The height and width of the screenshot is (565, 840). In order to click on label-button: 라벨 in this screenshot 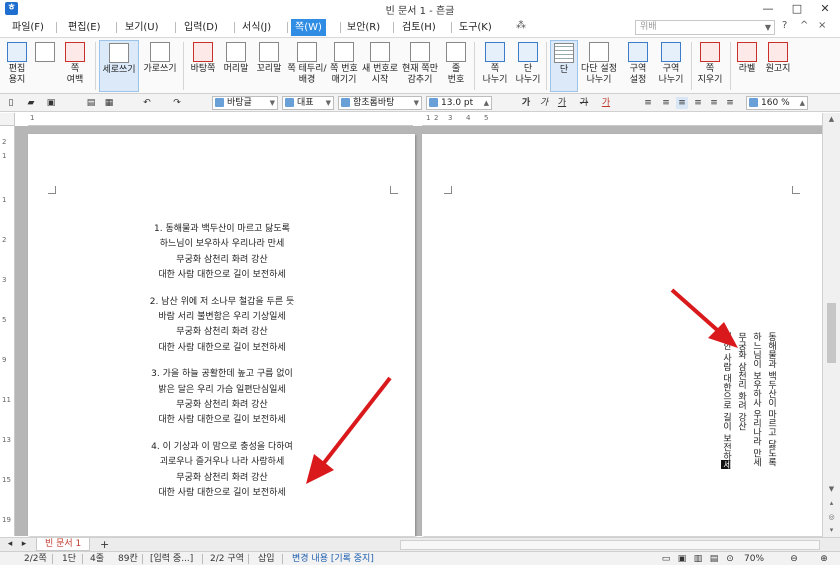, I will do `click(747, 66)`.